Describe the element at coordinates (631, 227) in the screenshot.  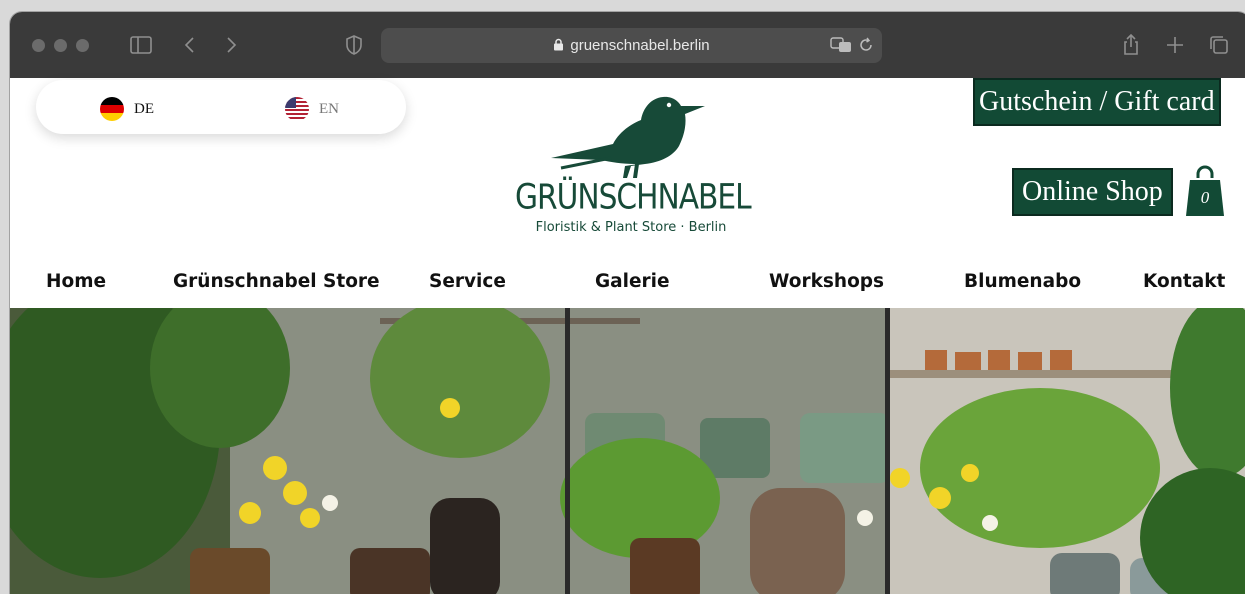
I see `brand-tagline: Floristik & Plant Store · Berlin` at that location.